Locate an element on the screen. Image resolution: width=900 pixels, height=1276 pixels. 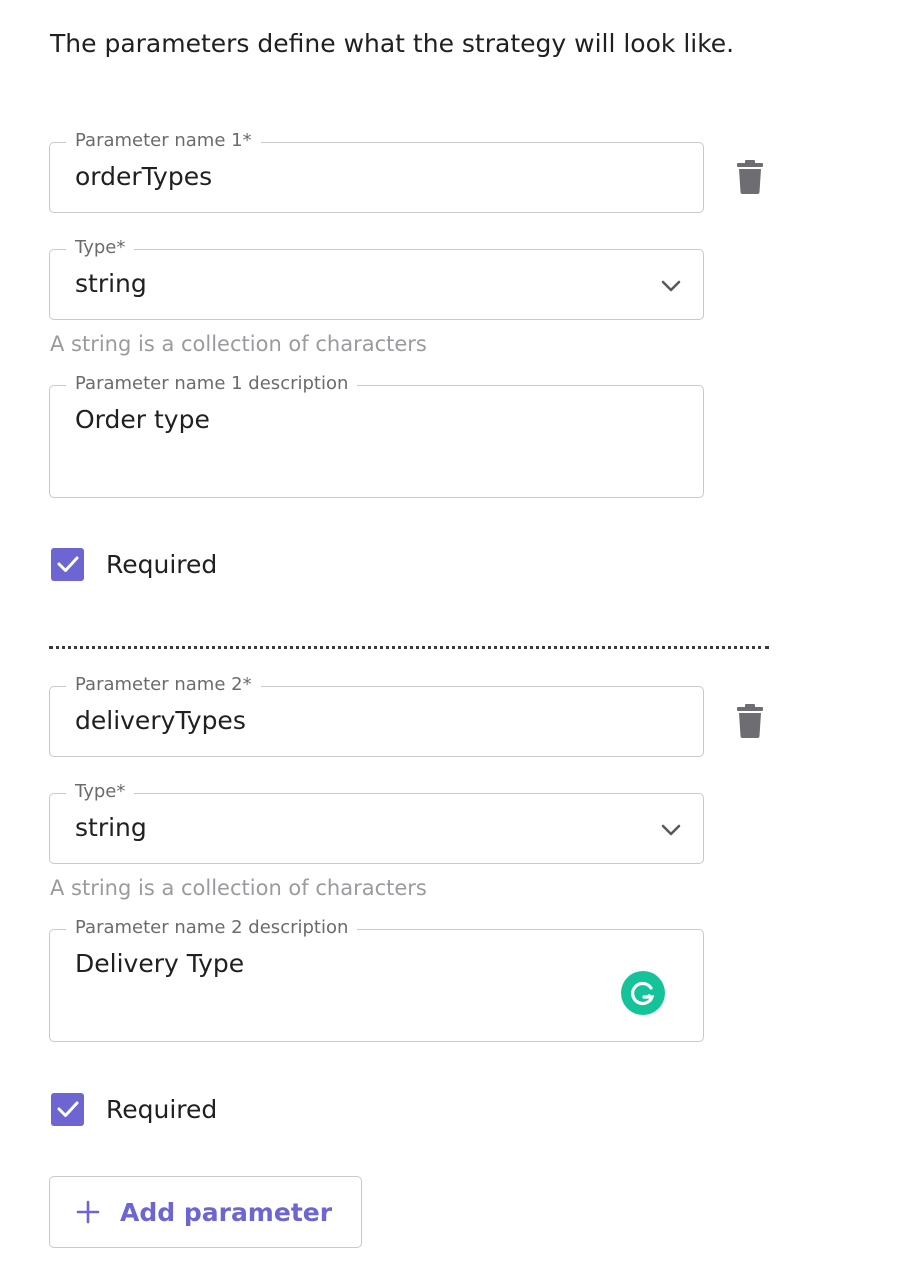
parameter-name-value: deliveryTypes is located at coordinates (160, 720).